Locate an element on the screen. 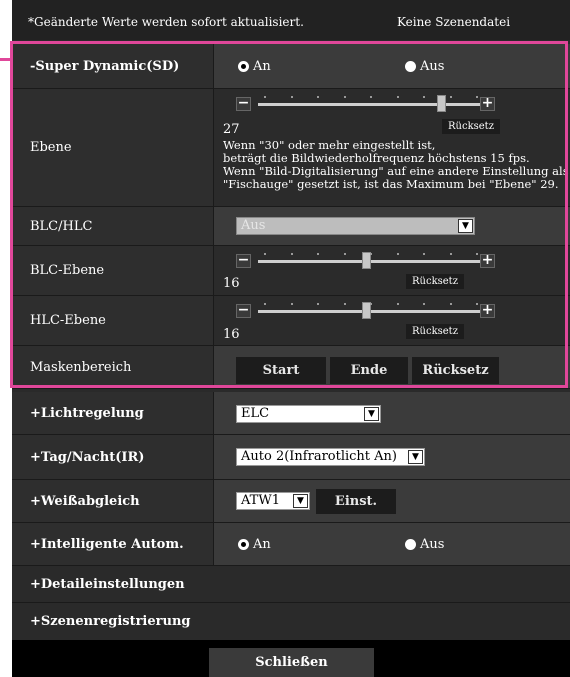 The image size is (570, 677). ebene-slider-thumb is located at coordinates (441, 103).